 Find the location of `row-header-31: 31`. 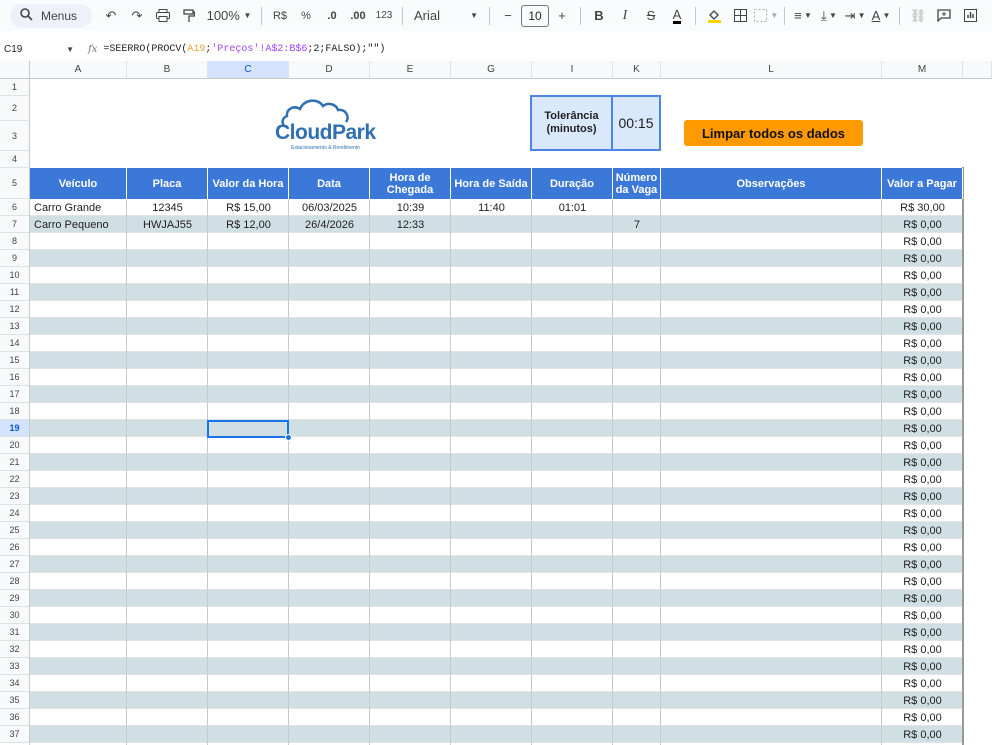

row-header-31: 31 is located at coordinates (15, 632).